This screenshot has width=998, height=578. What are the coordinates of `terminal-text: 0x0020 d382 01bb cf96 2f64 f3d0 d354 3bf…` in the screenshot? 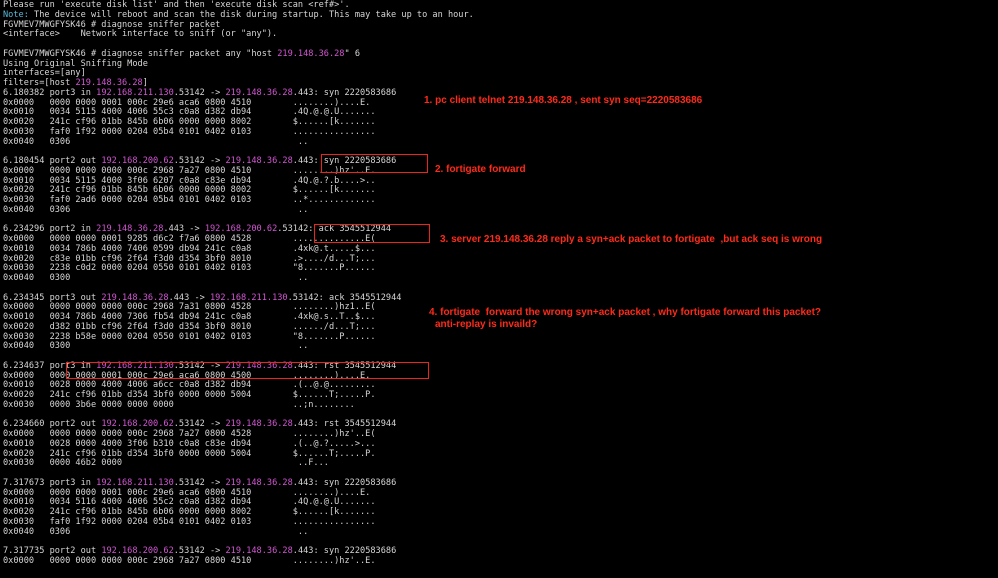 It's located at (189, 326).